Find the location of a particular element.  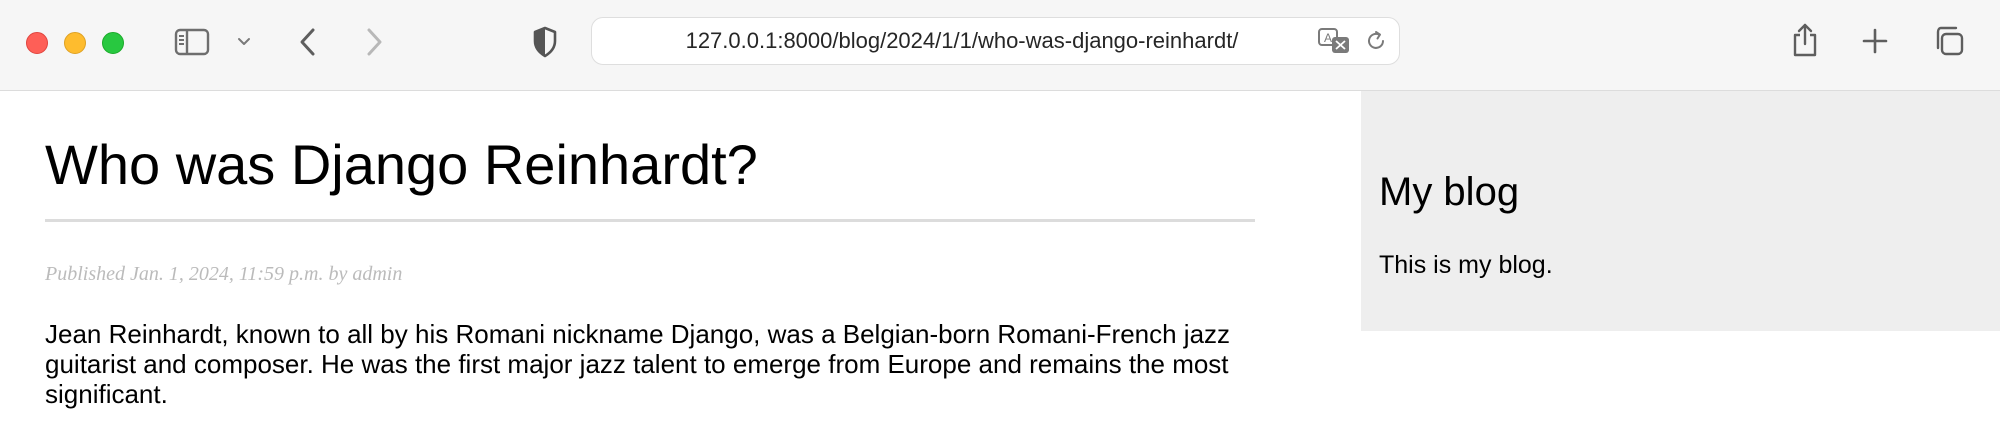

svg-text: A is located at coordinates (1328, 38).